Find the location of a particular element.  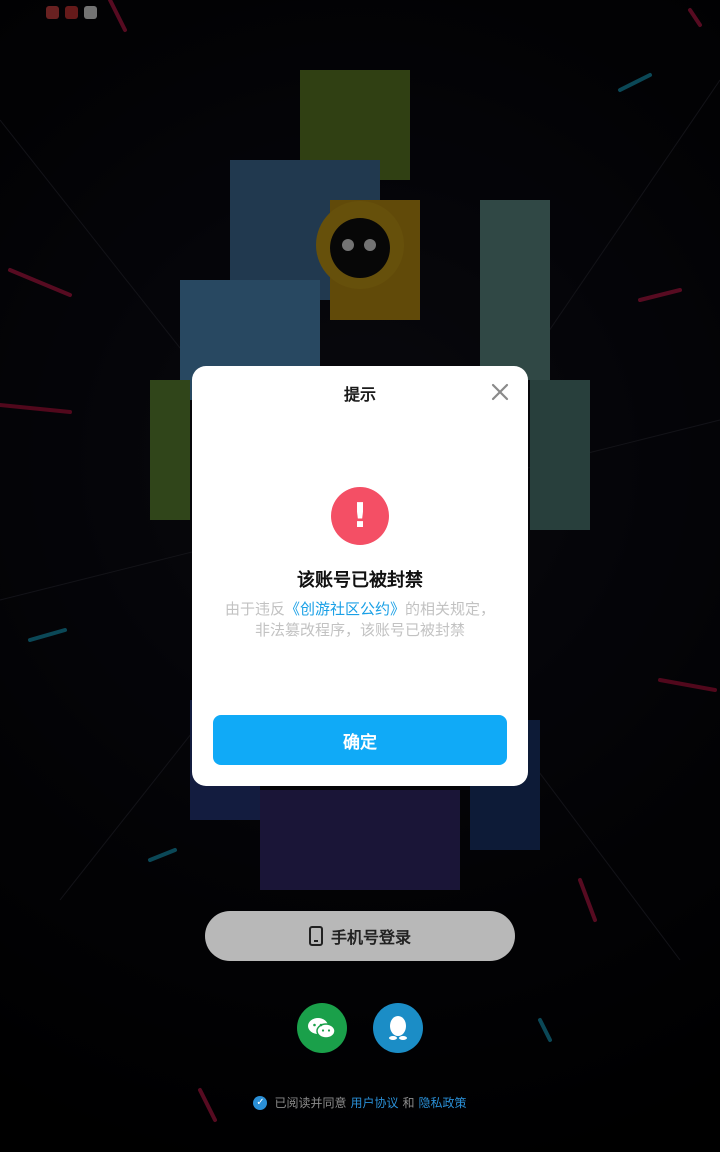

user-agreement-link: 用户协议 is located at coordinates (374, 1102).